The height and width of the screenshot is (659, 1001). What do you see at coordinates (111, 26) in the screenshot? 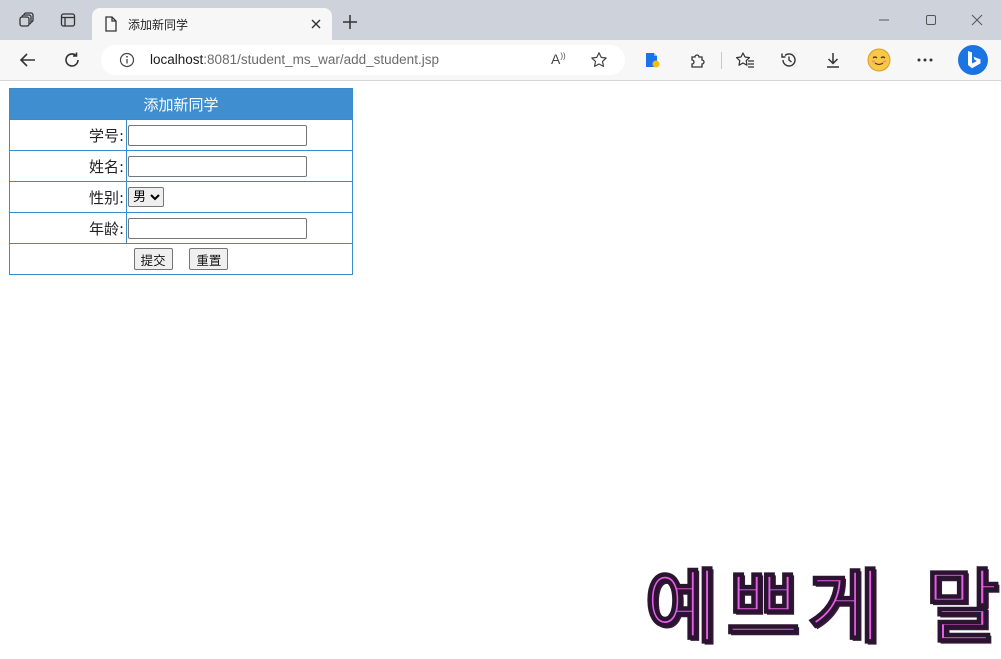
I see `page-icon` at bounding box center [111, 26].